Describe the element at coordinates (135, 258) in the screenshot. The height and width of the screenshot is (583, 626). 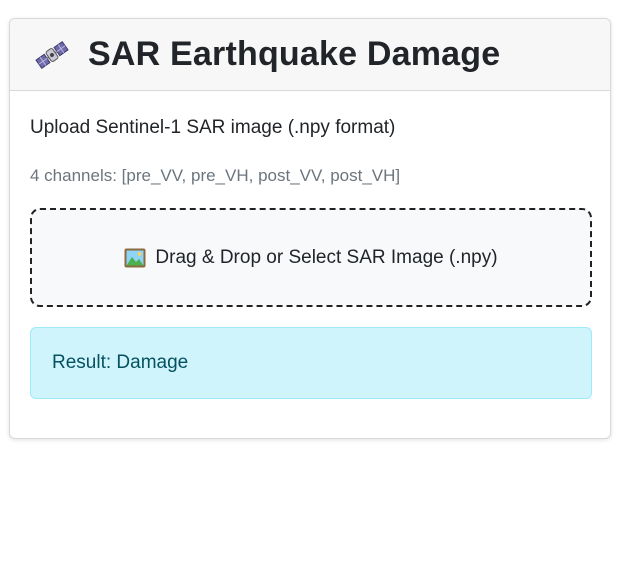
I see `framed-picture-icon` at that location.